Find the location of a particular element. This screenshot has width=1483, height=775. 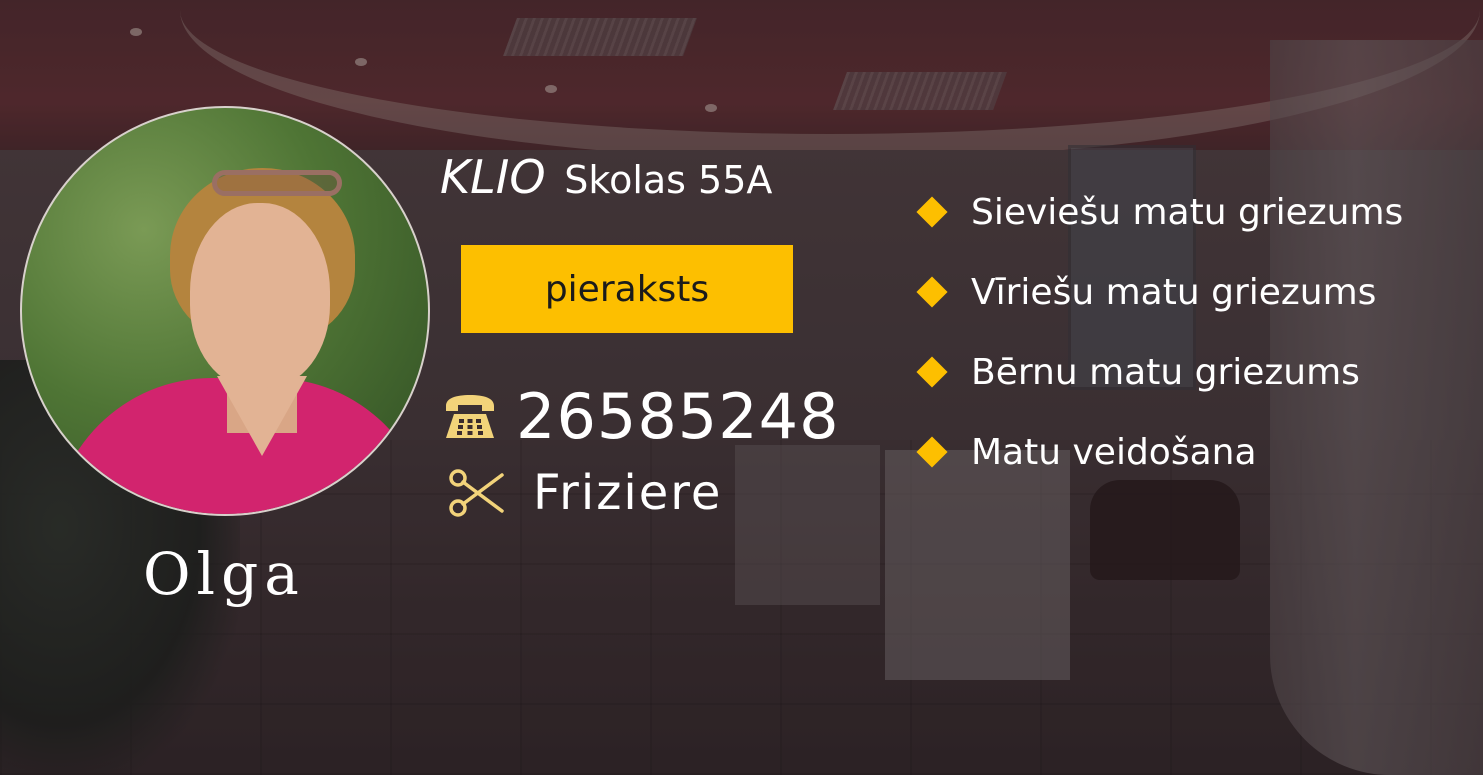

role-row: Friziere is located at coordinates (584, 493).